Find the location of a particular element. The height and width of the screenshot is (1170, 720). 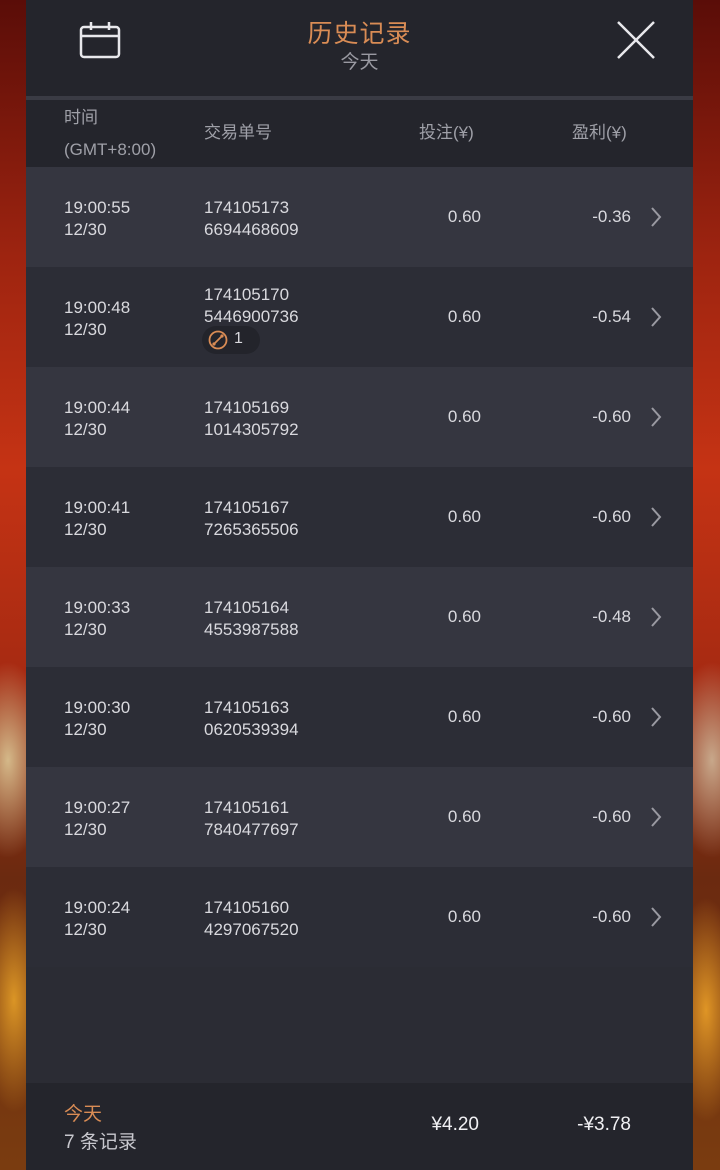

row-order-line1: 174105164 is located at coordinates (247, 607).